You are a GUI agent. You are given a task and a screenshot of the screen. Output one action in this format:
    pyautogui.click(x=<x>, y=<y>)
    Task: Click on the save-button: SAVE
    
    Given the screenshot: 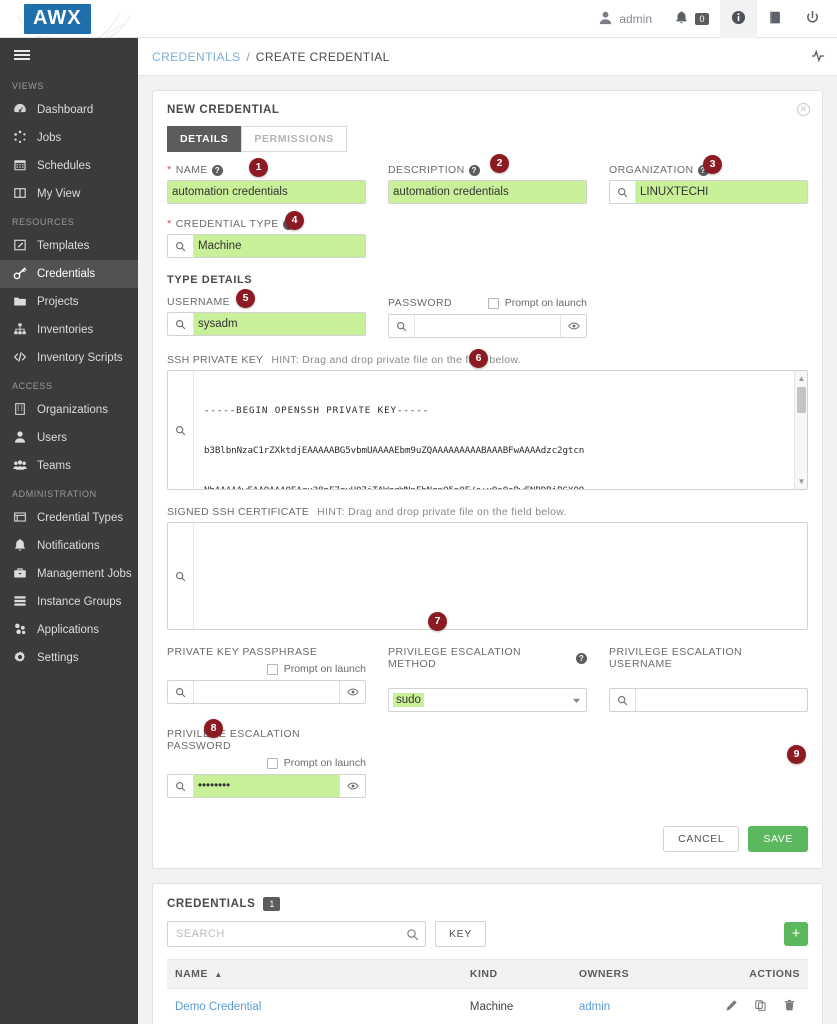 What is the action you would take?
    pyautogui.click(x=778, y=839)
    